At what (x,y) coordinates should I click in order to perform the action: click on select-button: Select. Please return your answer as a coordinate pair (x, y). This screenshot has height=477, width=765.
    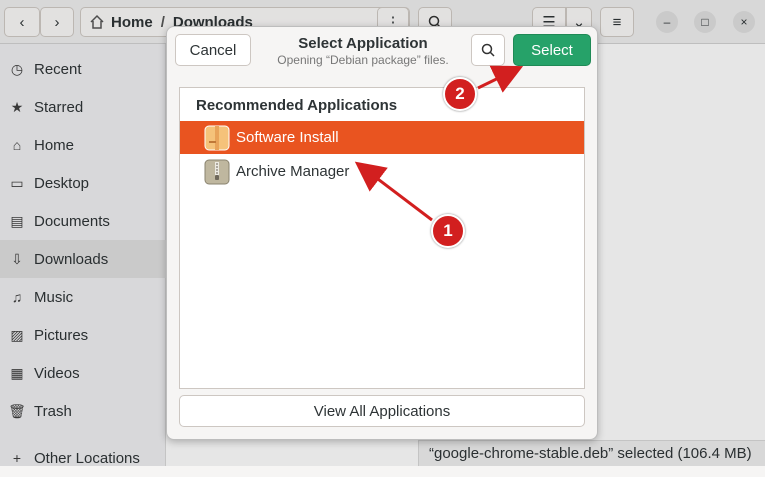
    Looking at the image, I should click on (552, 50).